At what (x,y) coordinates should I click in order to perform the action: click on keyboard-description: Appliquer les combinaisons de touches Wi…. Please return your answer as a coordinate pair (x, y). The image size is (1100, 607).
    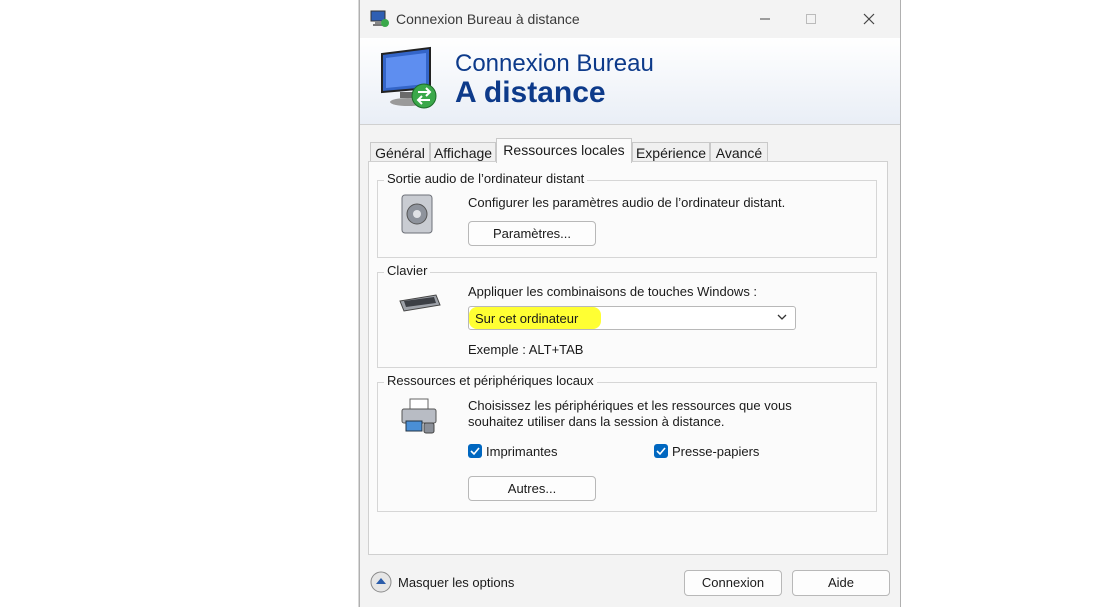
    Looking at the image, I should click on (613, 291).